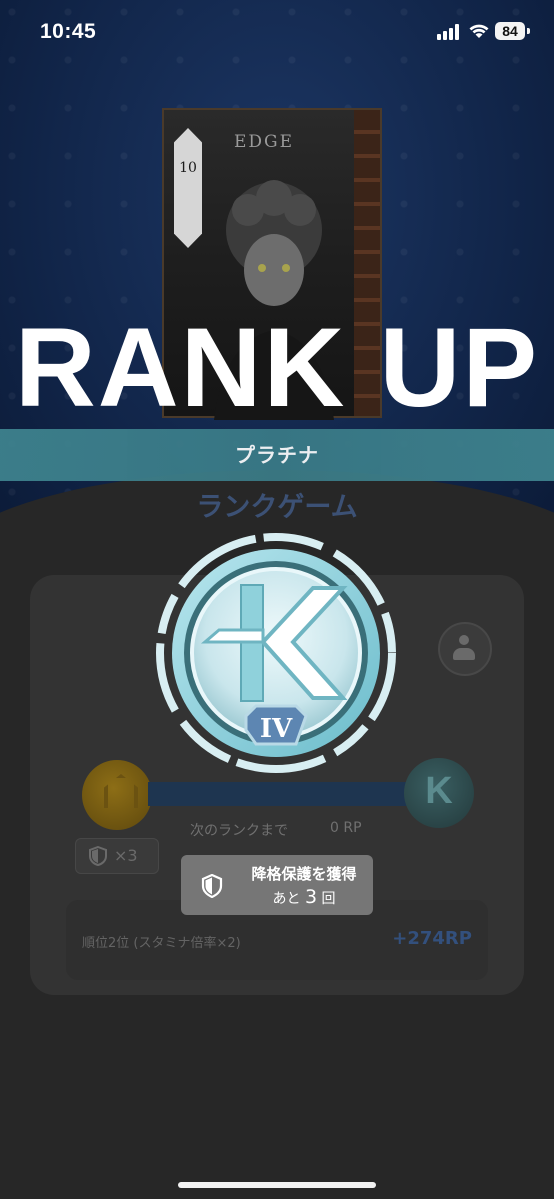 The width and height of the screenshot is (554, 1199). What do you see at coordinates (277, 32) in the screenshot?
I see `status-bar: 10:45 84` at bounding box center [277, 32].